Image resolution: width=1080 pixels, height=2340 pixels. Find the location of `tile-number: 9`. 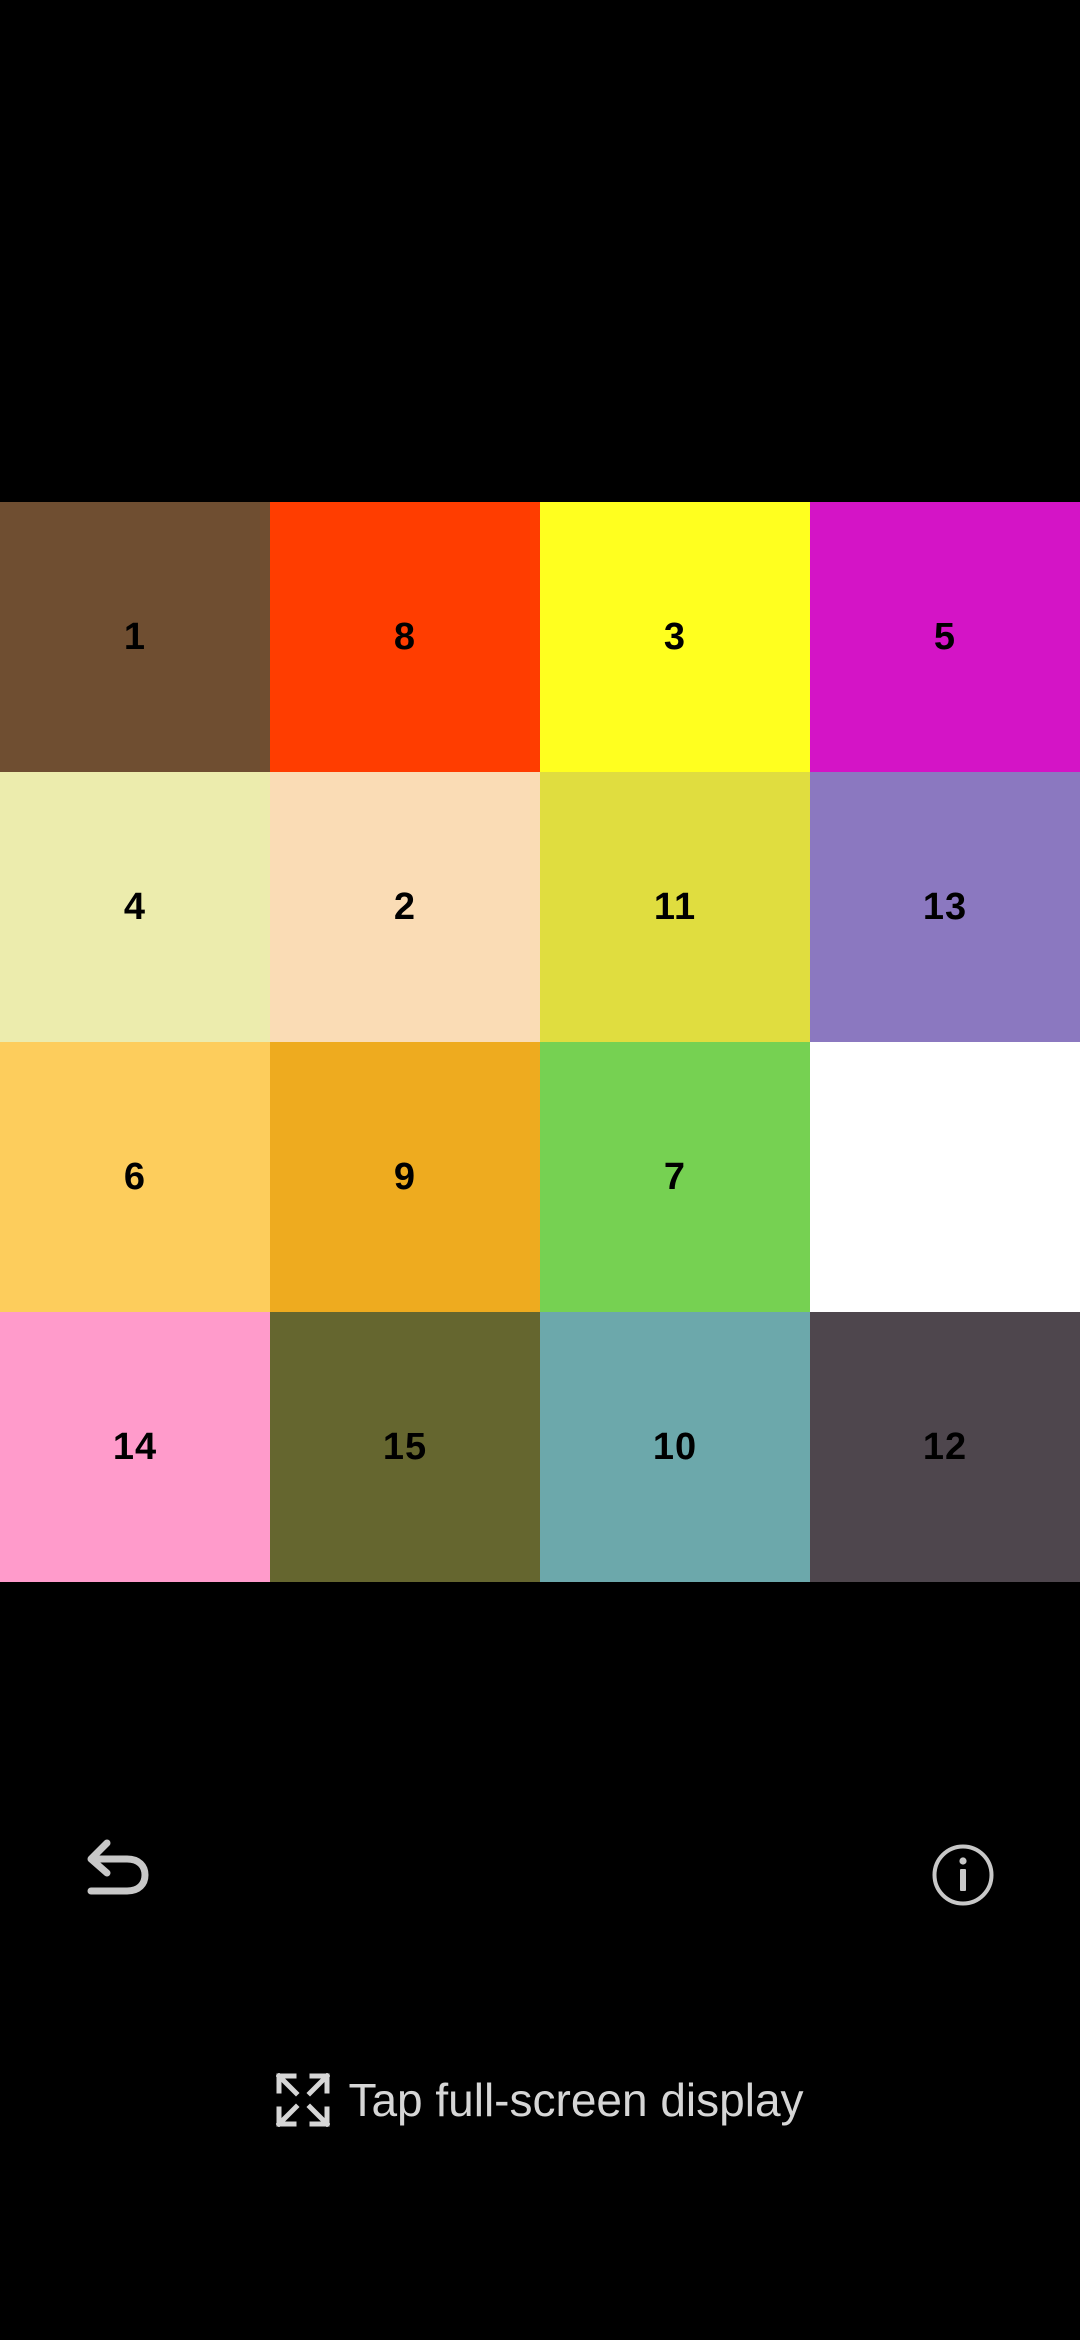

tile-number: 9 is located at coordinates (405, 1176).